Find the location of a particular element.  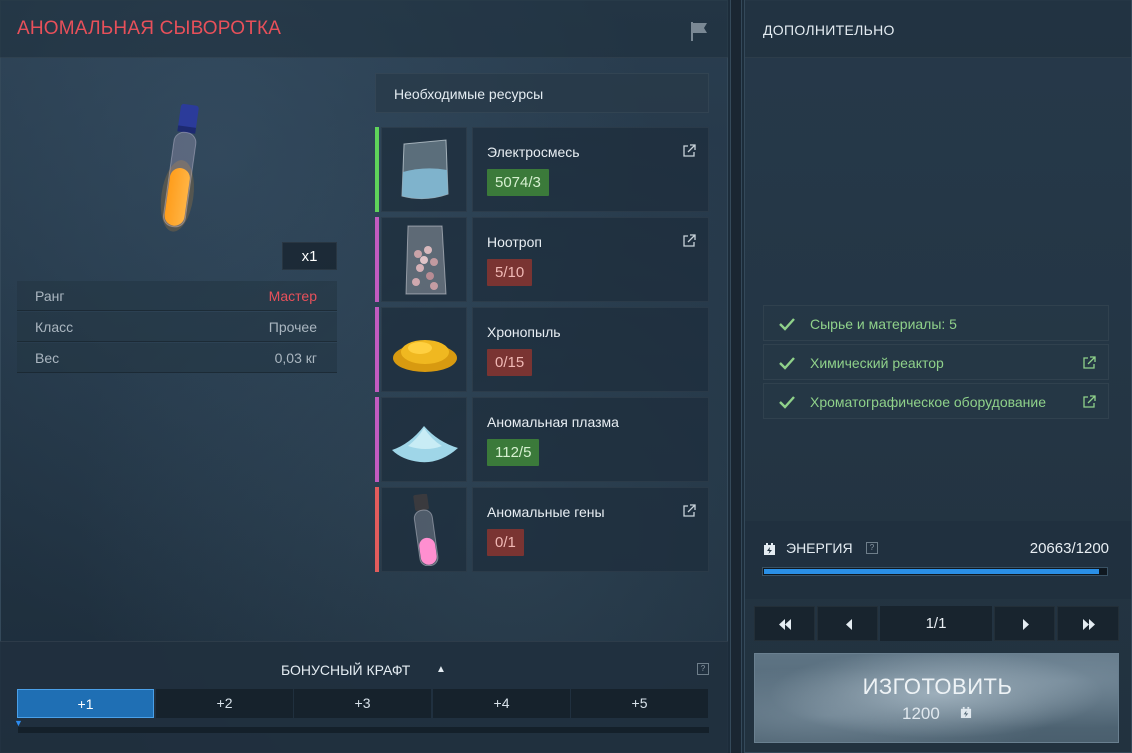

energy-label: ЭНЕРГИЯ is located at coordinates (819, 548).